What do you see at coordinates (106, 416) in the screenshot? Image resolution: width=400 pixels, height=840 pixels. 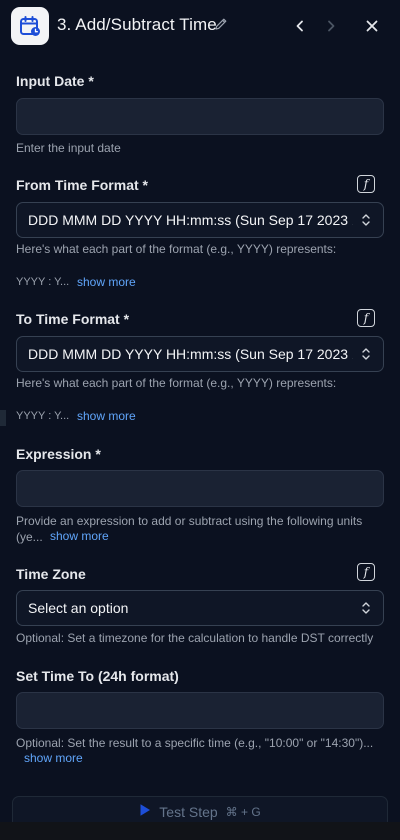 I see `to-format-show-more: show more` at bounding box center [106, 416].